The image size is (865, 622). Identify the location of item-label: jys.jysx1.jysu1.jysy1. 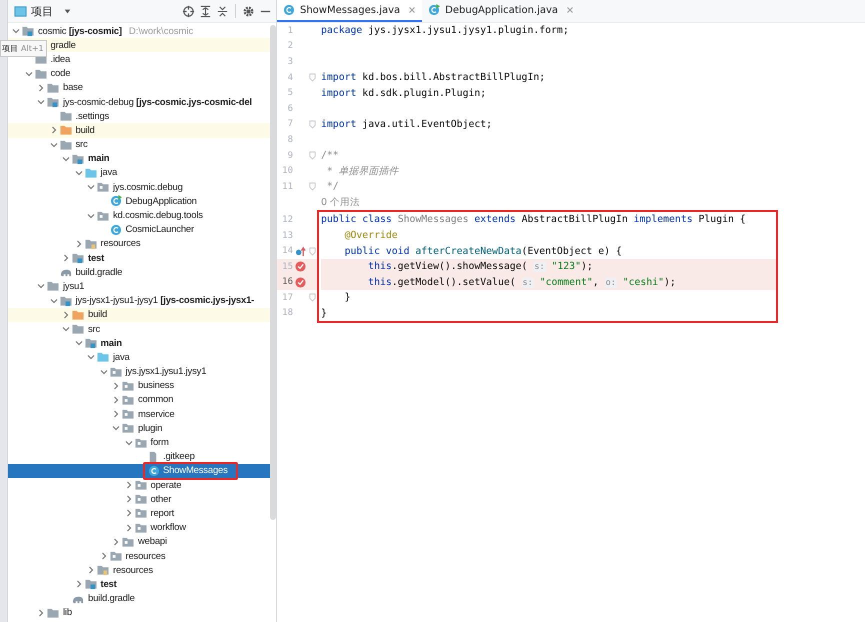
(166, 372).